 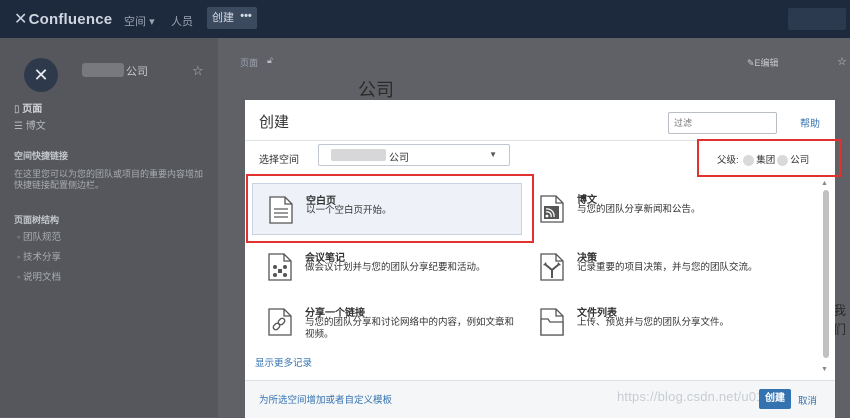 I want to click on page-tree-item: ◦ 说明文档, so click(x=39, y=276).